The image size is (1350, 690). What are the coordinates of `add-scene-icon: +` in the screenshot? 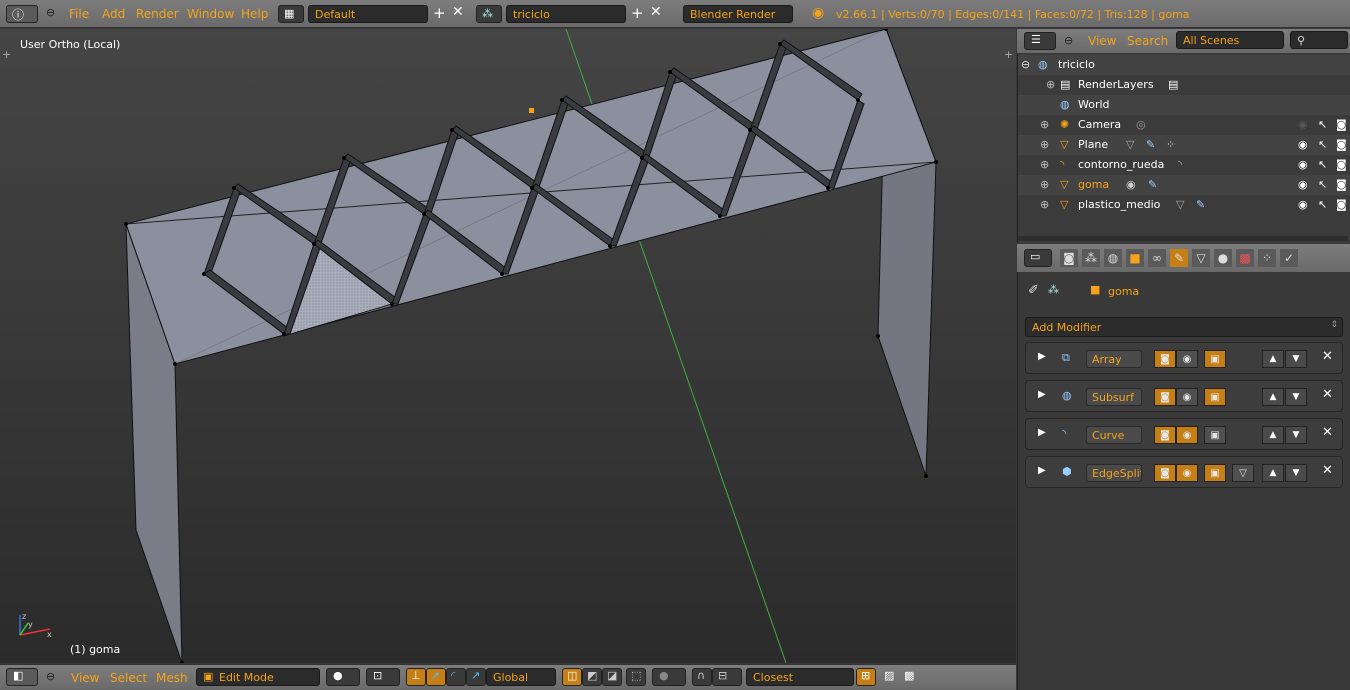 It's located at (637, 13).